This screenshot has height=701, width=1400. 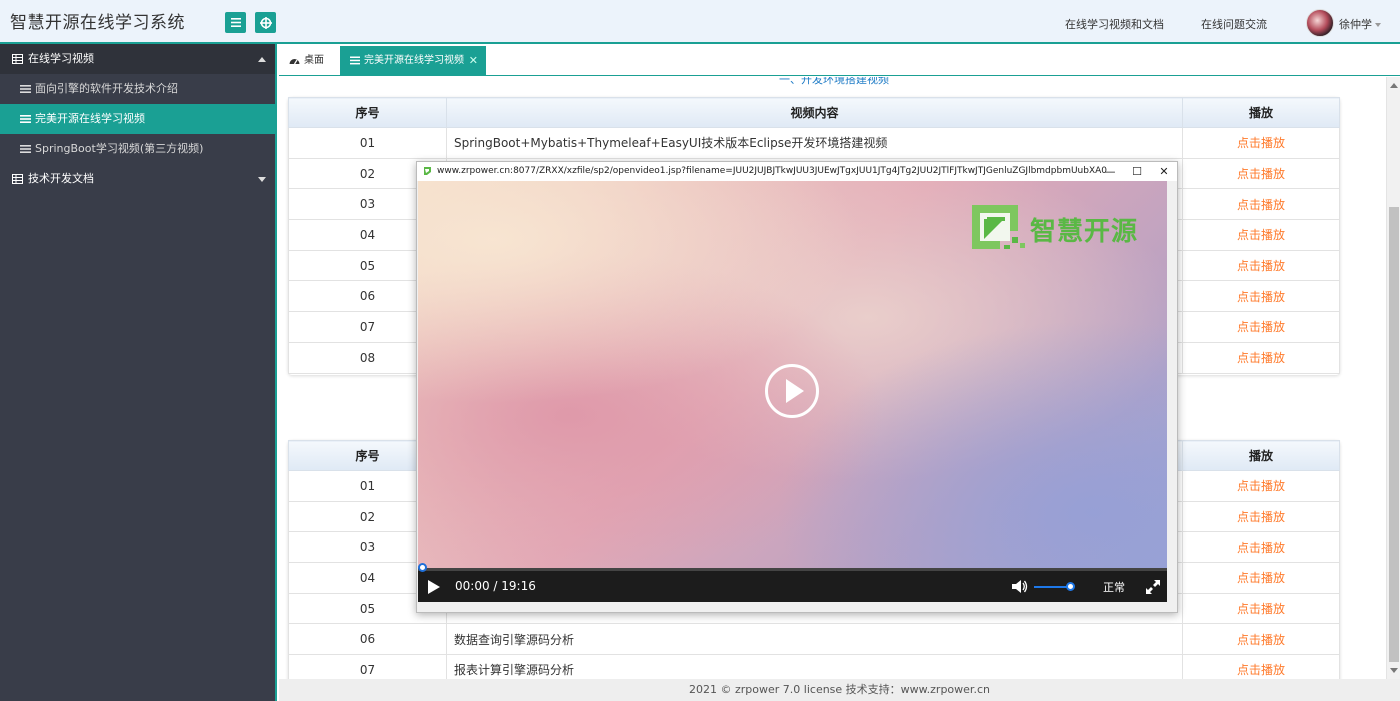 I want to click on tab-label: 完美开源在线学习视频, so click(x=414, y=60).